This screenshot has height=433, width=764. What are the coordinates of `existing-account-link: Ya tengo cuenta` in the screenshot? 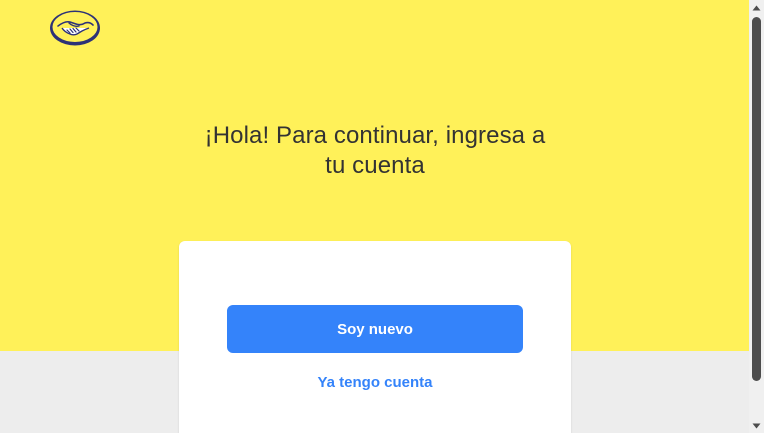 It's located at (375, 382).